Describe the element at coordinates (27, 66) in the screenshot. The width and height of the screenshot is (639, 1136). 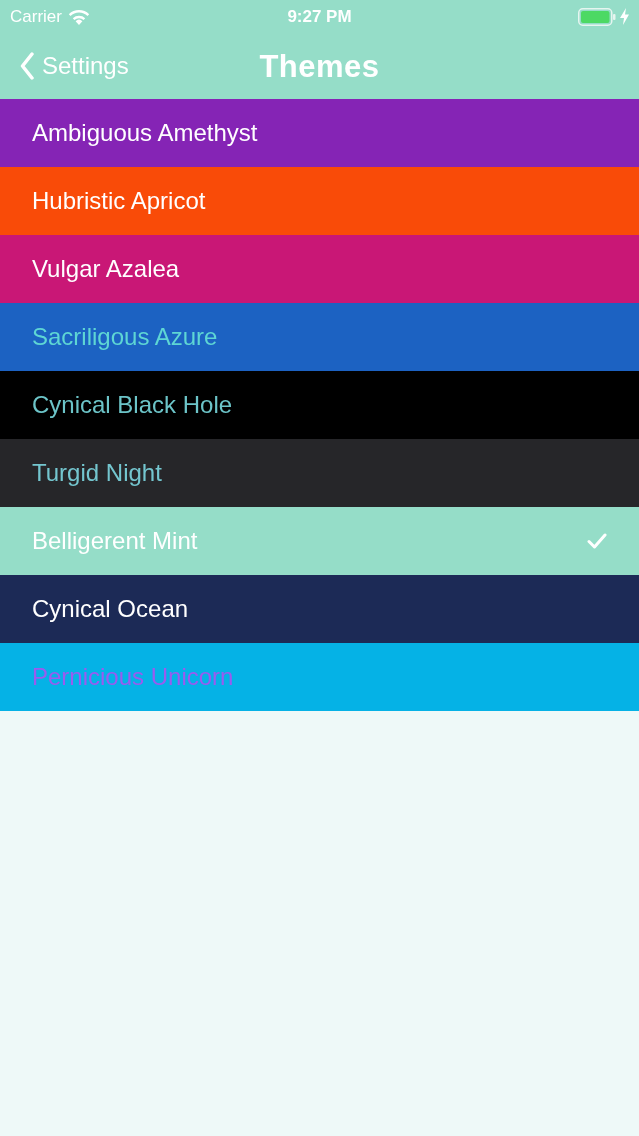
I see `back-chevron-icon` at that location.